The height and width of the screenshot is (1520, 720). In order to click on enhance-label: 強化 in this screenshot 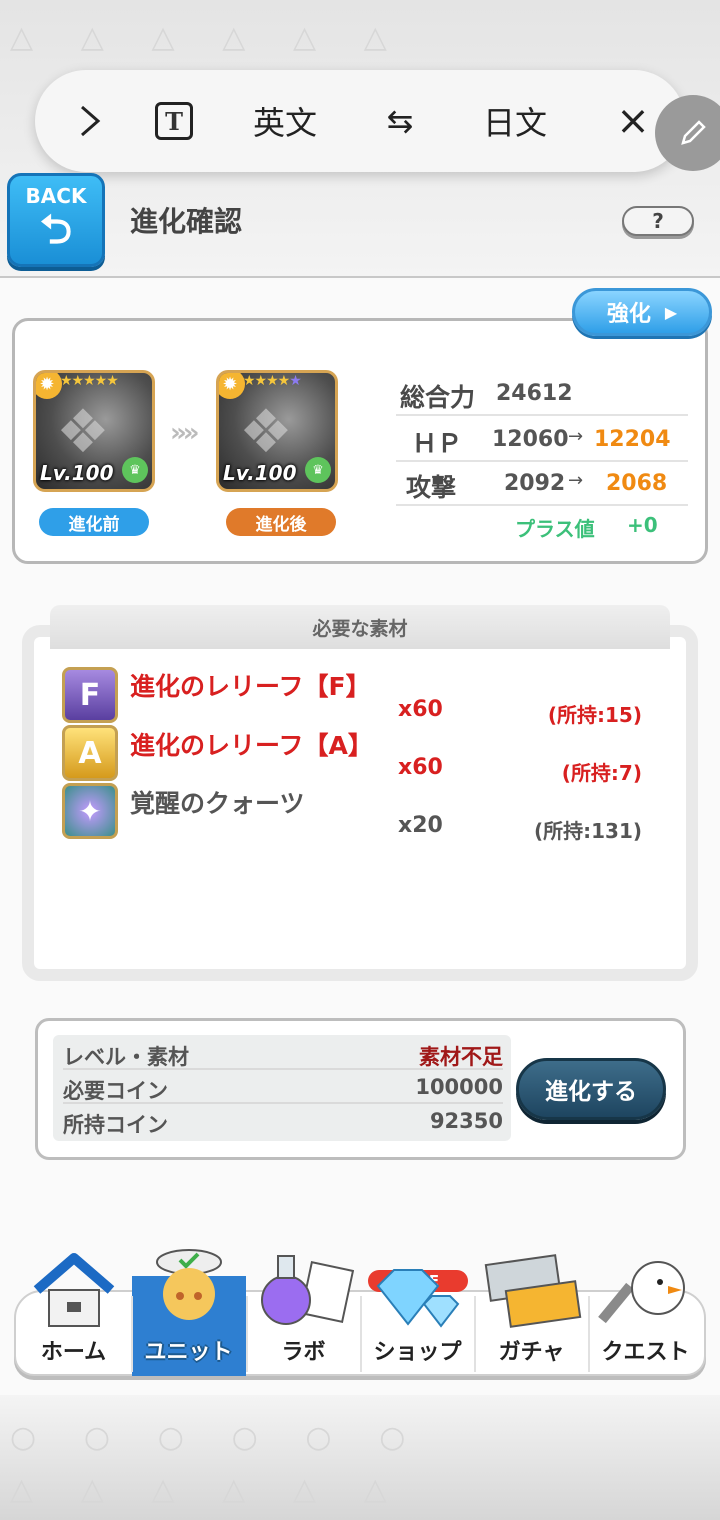, I will do `click(628, 314)`.